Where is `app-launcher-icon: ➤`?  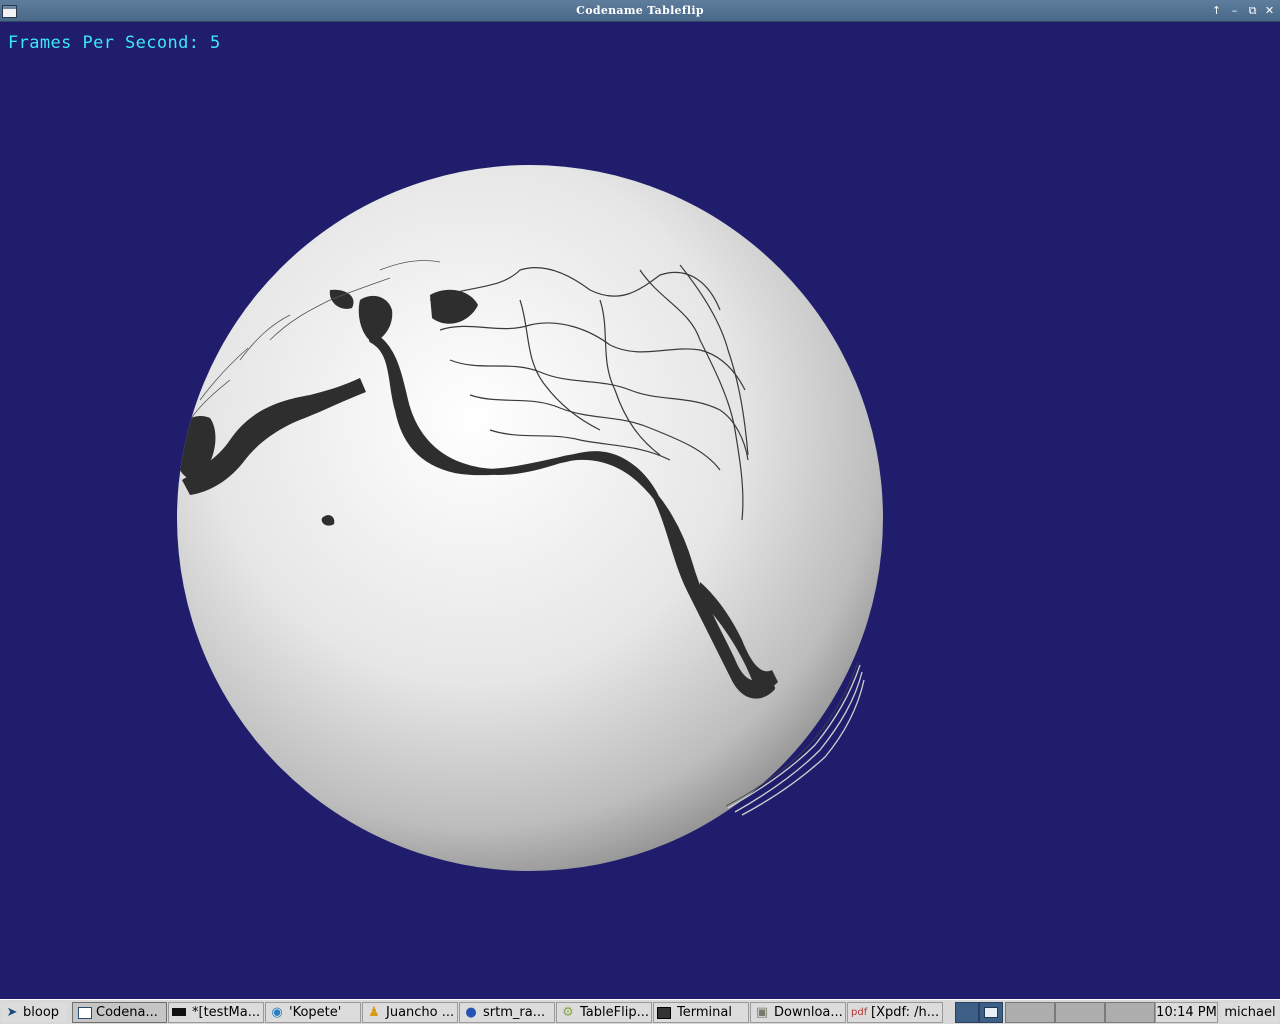 app-launcher-icon: ➤ is located at coordinates (12, 1012).